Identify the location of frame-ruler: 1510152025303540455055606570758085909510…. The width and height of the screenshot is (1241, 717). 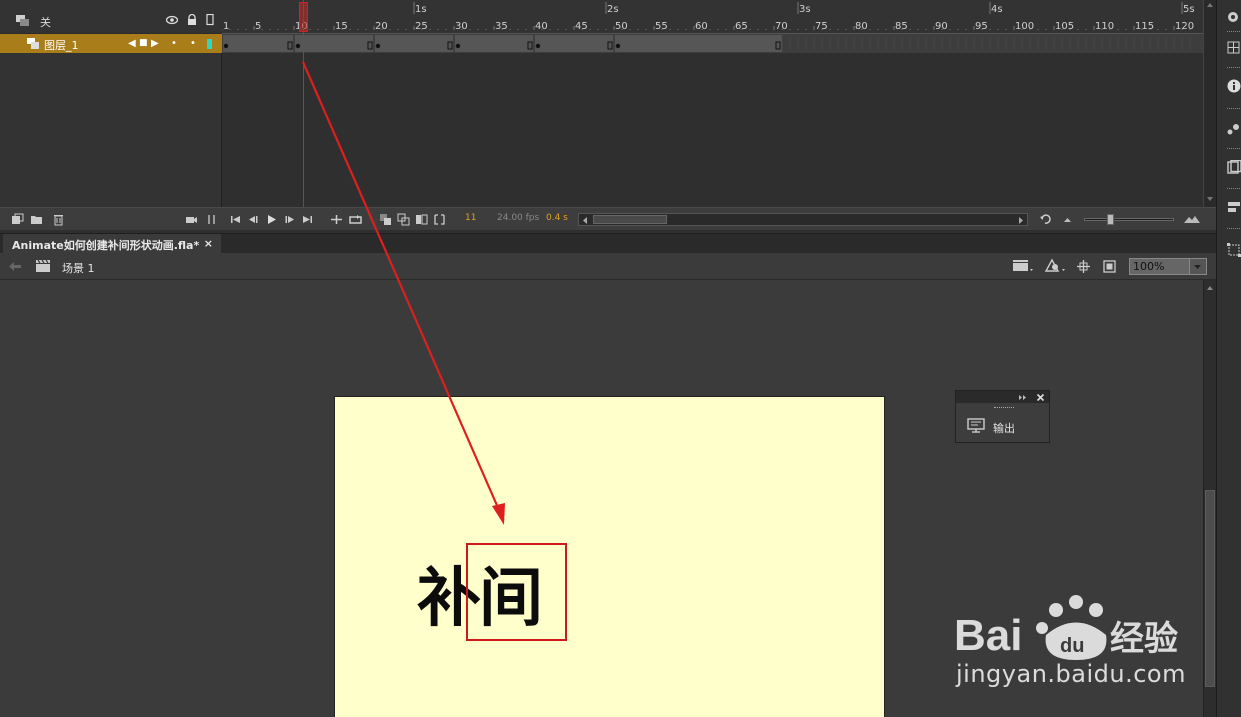
(712, 17).